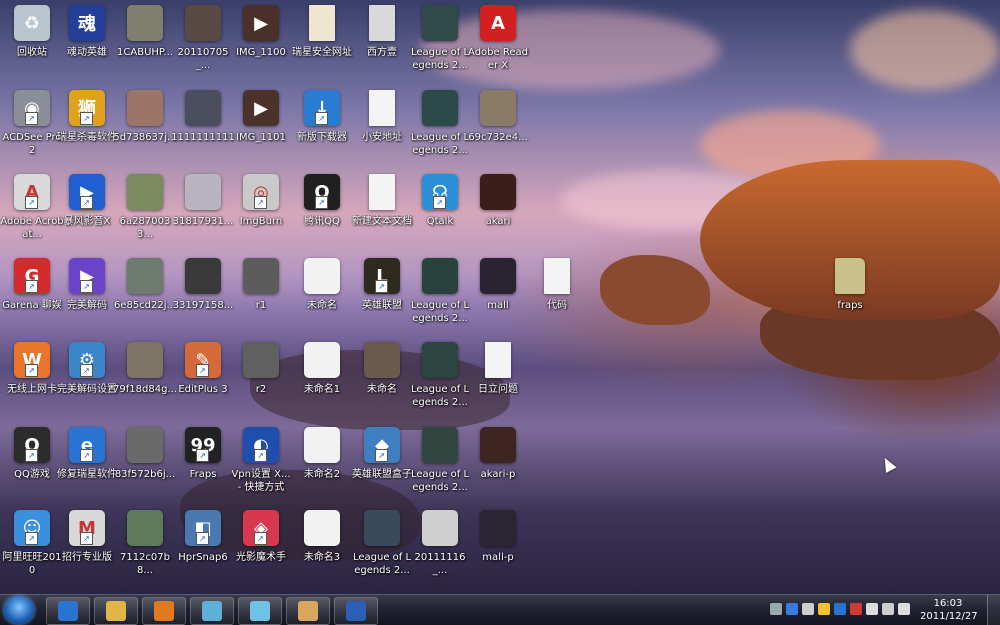  Describe the element at coordinates (203, 137) in the screenshot. I see `desktop-icon-label: 1111111111` at that location.